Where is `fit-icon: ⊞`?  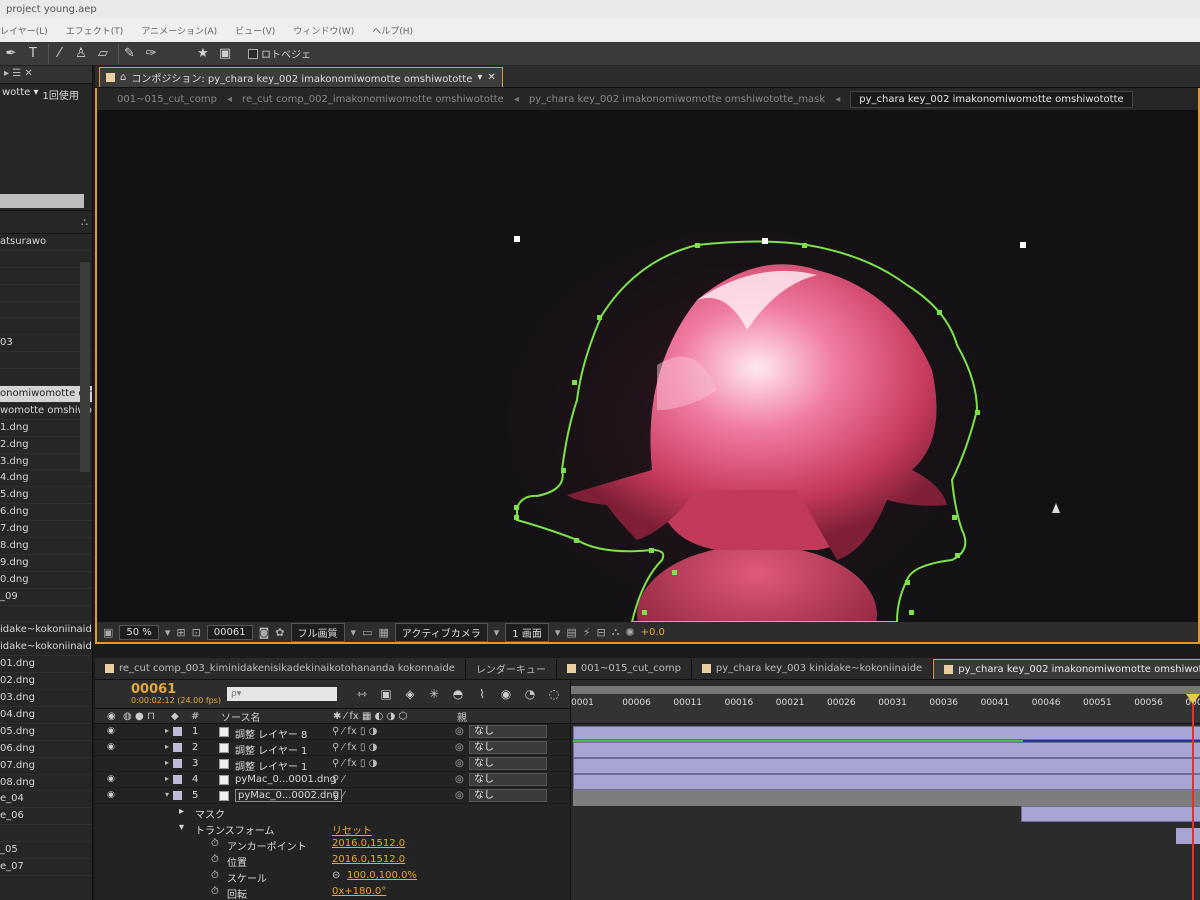 fit-icon: ⊞ is located at coordinates (180, 632).